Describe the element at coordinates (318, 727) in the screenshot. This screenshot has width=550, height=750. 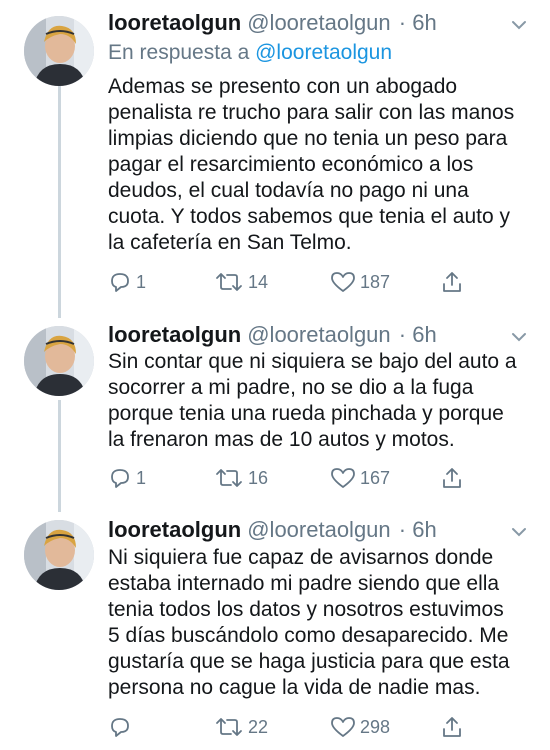
I see `tweet-actions: 22 298` at that location.